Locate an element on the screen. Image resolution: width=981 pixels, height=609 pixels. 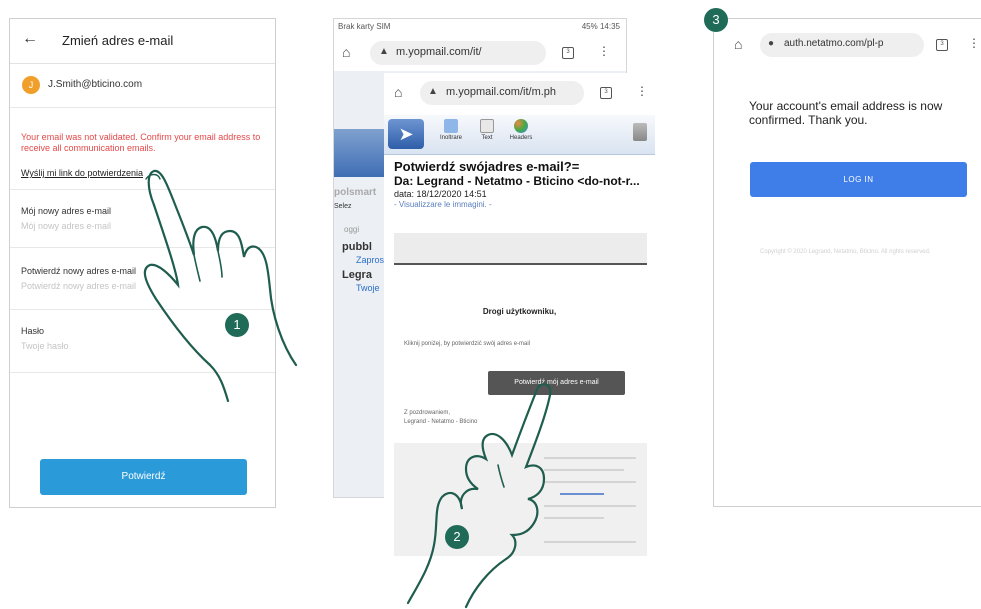
resend-confirmation-link: Wyślij mi link do potwierdzenia is located at coordinates (82, 173).